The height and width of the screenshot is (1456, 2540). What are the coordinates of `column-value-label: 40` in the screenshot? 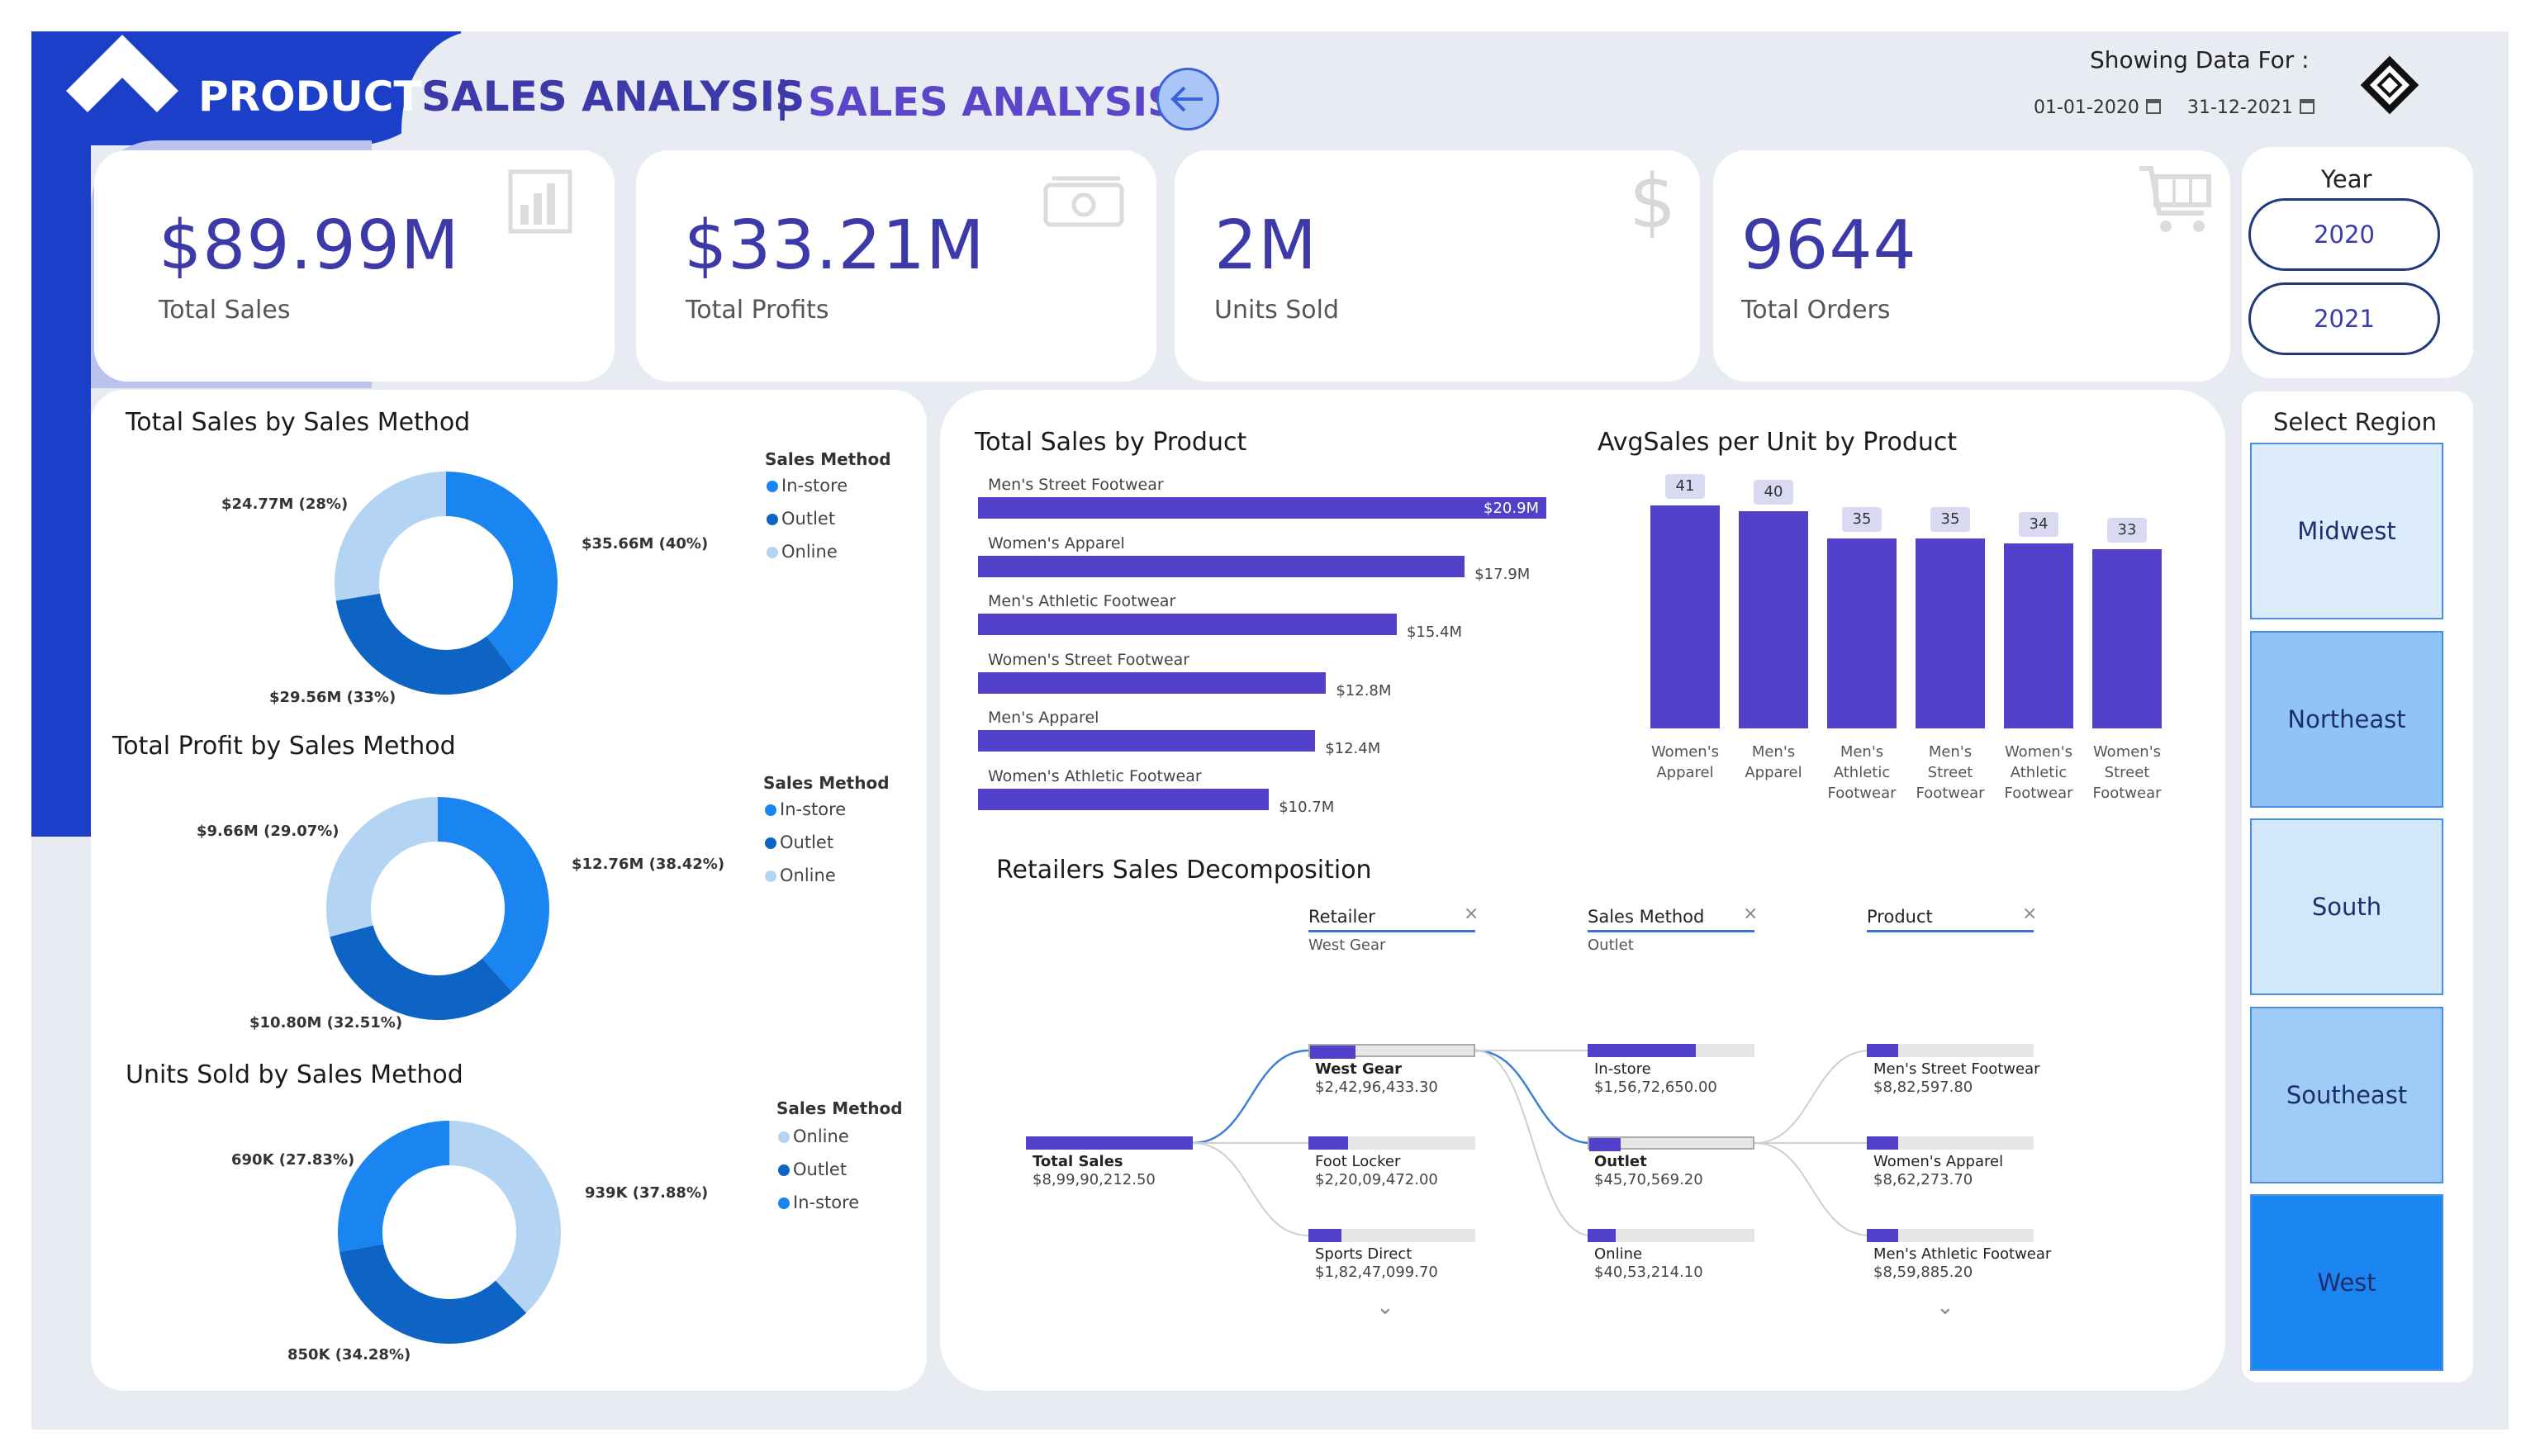 It's located at (1774, 492).